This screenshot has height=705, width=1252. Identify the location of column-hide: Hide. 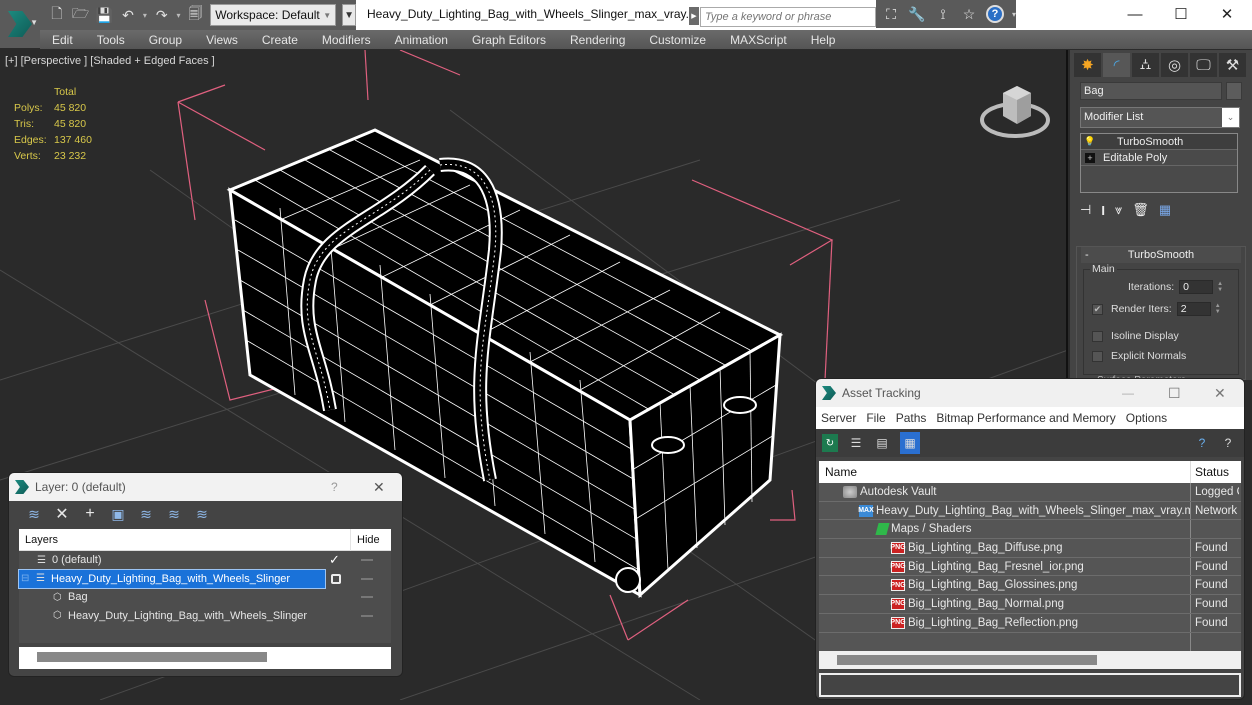
(365, 540).